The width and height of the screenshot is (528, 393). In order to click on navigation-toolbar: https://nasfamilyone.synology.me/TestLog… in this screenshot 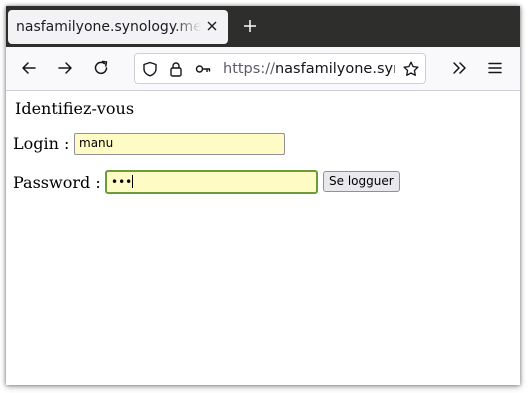, I will do `click(263, 69)`.